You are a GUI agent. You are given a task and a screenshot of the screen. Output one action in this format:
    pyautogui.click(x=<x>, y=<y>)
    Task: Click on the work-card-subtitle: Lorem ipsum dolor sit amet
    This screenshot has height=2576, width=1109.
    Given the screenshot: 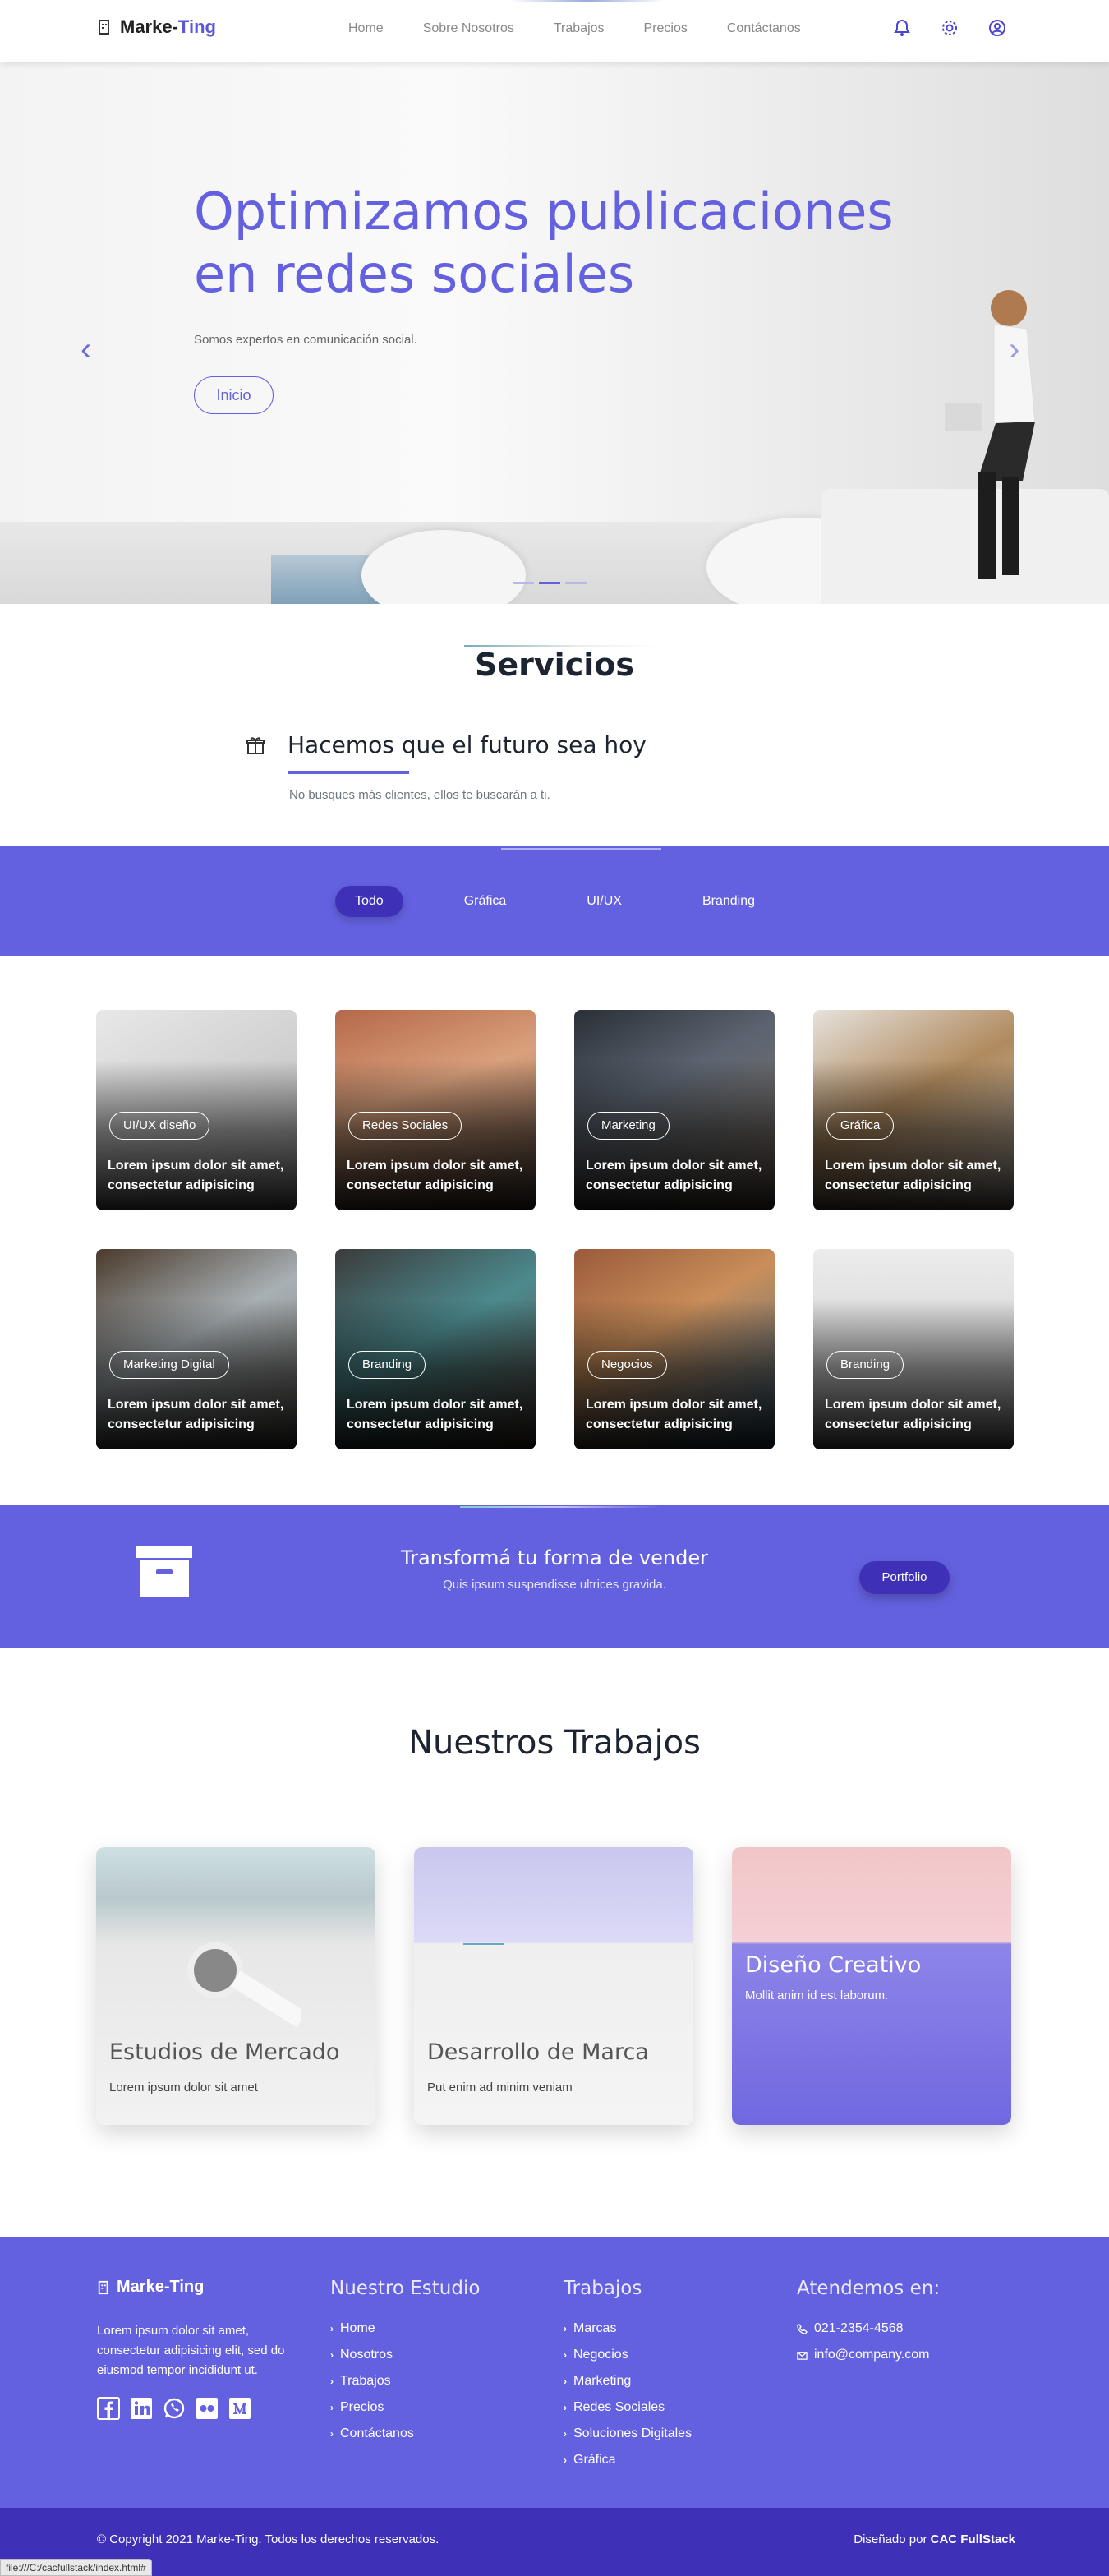 What is the action you would take?
    pyautogui.click(x=183, y=2087)
    